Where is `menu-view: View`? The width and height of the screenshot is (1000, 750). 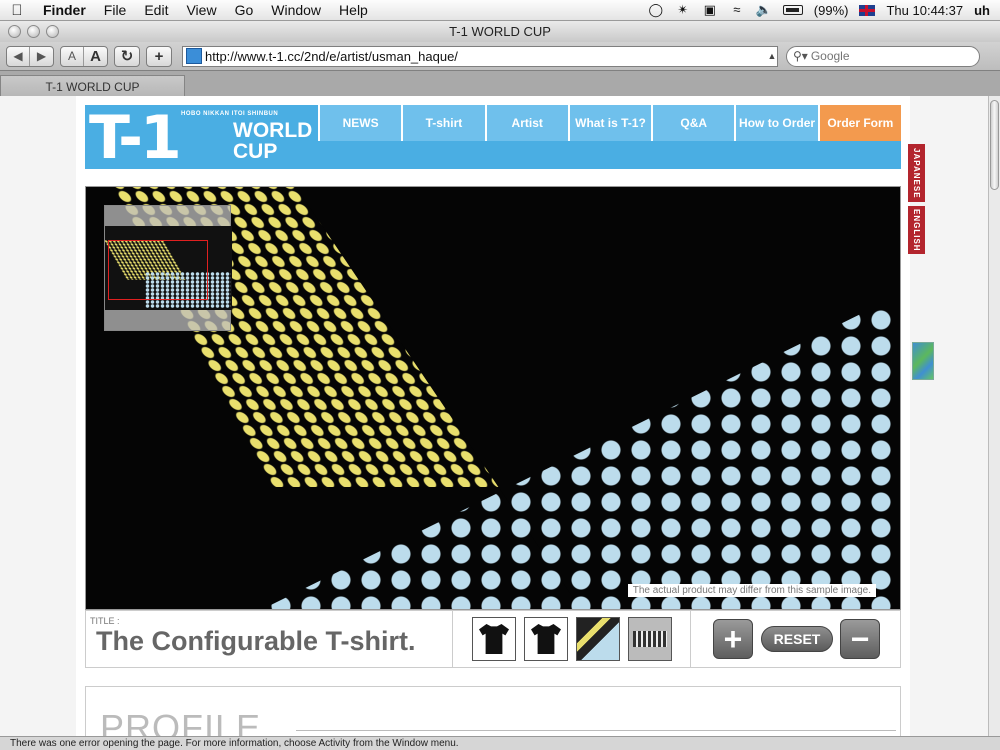 menu-view: View is located at coordinates (201, 10).